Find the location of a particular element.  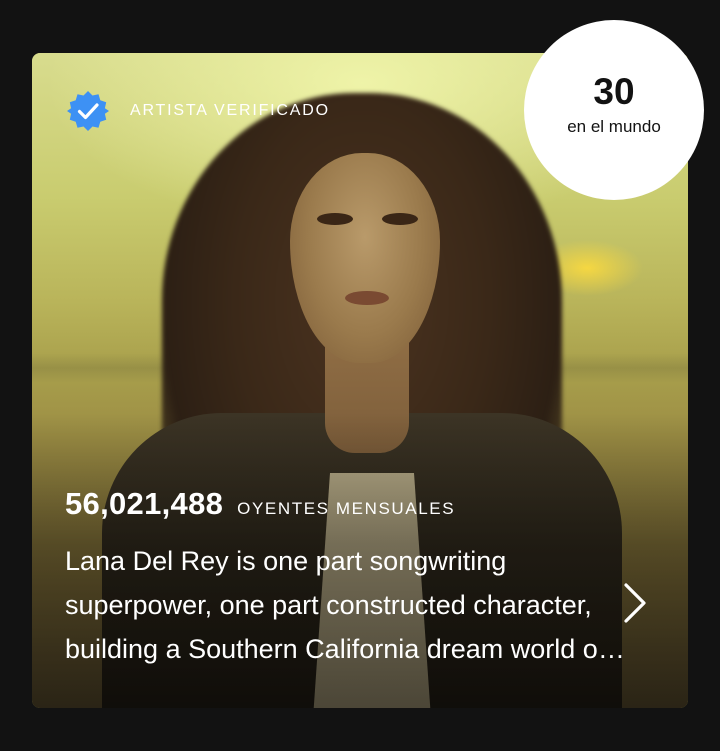

verified-badge-icon is located at coordinates (88, 111).